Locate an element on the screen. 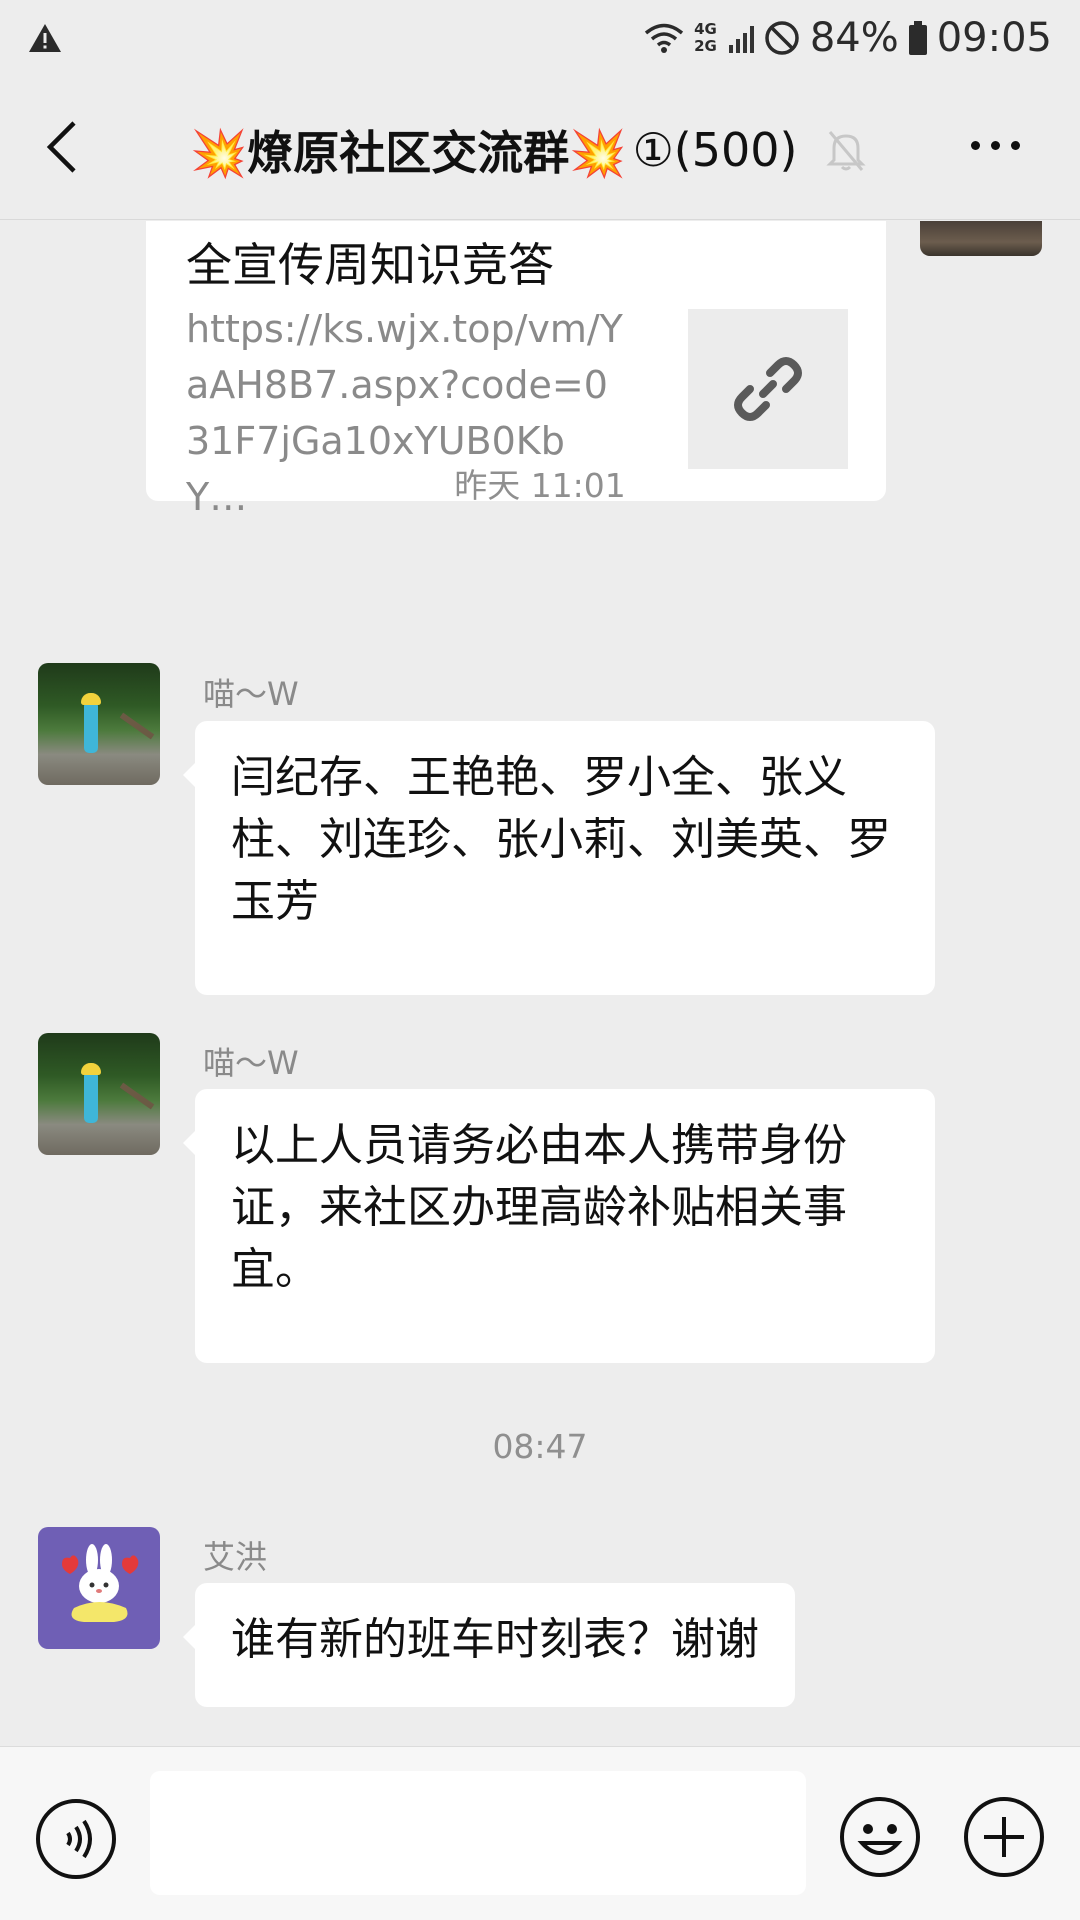  battery-icon is located at coordinates (917, 37).